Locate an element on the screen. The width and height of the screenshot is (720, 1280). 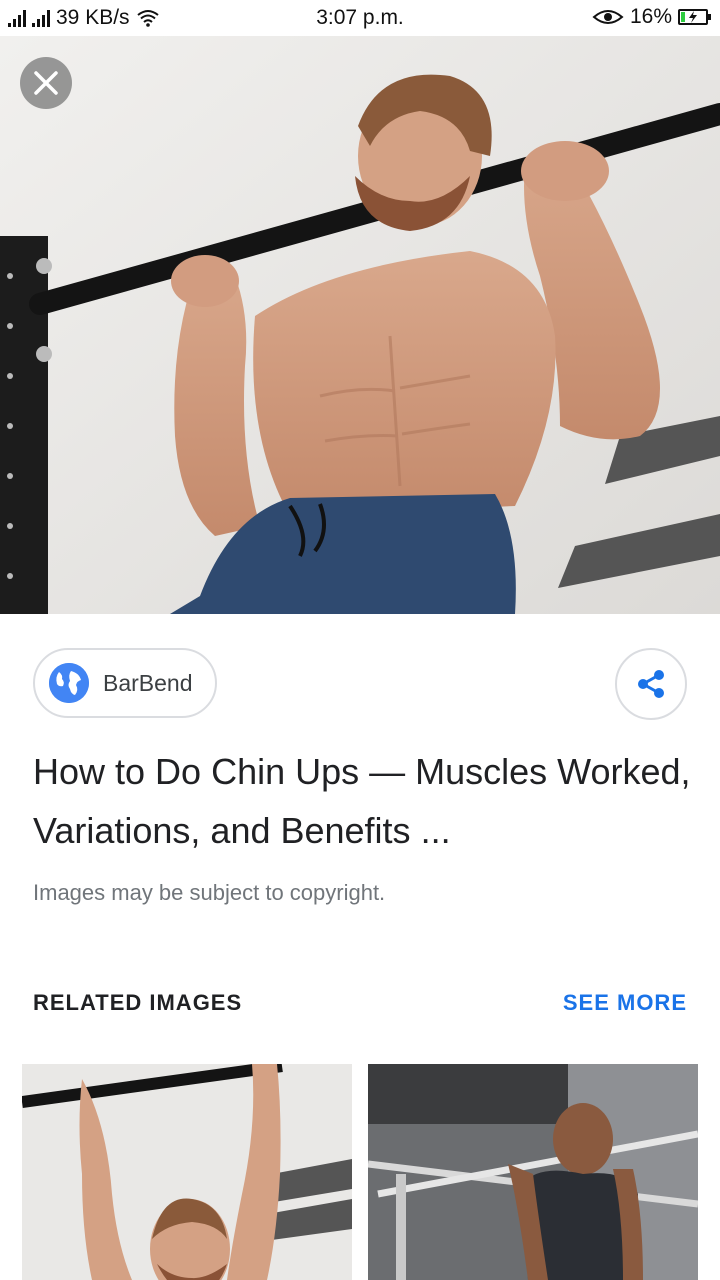
battery-percent: 16% is located at coordinates (650, 16).